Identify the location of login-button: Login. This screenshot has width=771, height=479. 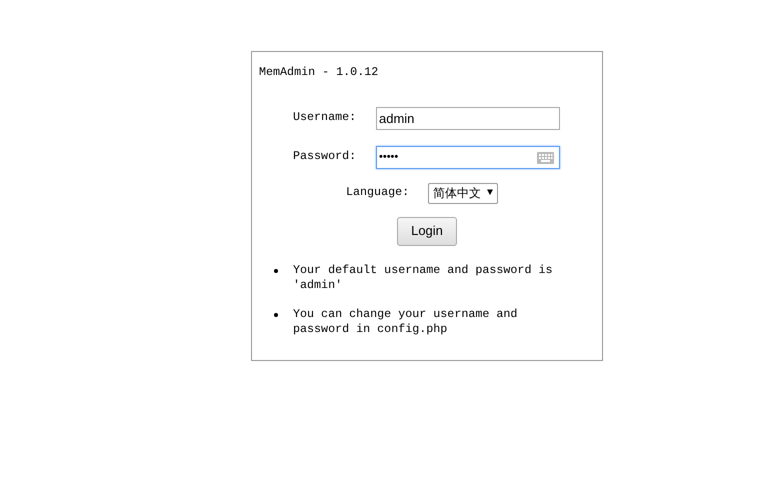
(427, 231).